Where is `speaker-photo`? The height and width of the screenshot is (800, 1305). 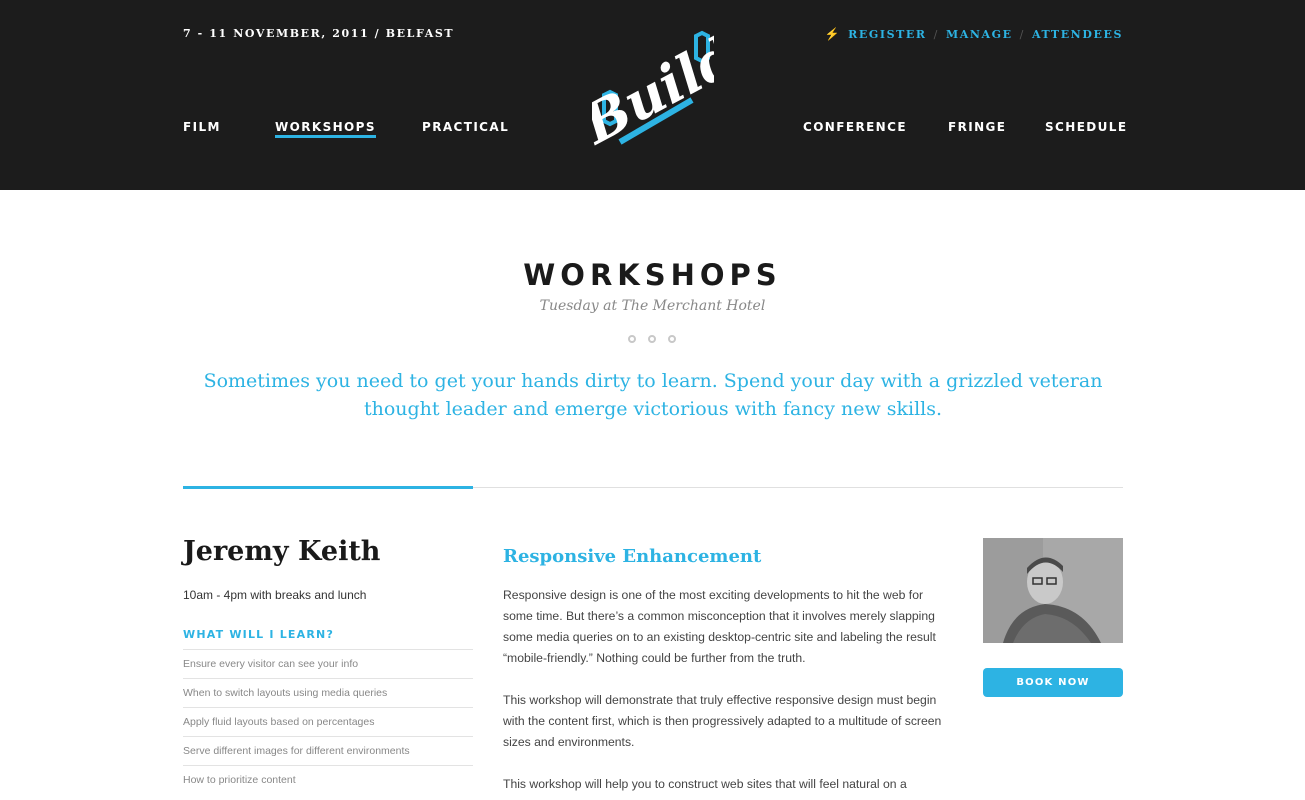
speaker-photo is located at coordinates (1053, 590).